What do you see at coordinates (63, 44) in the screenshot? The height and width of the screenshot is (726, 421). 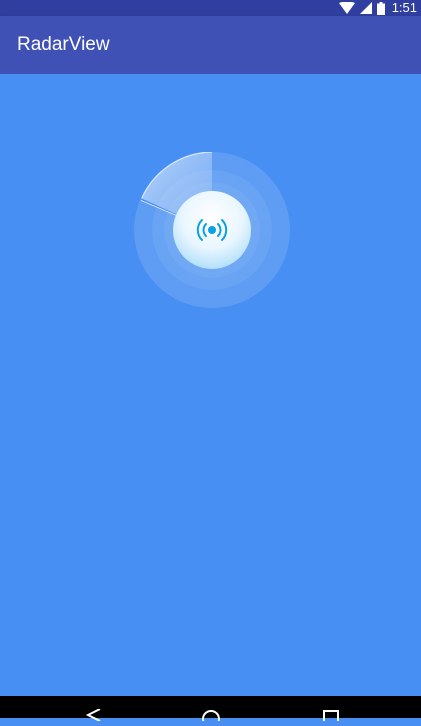 I see `app-title: RadarView` at bounding box center [63, 44].